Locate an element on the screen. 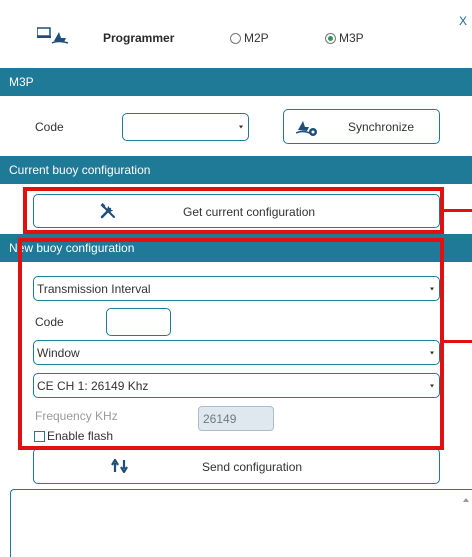 The height and width of the screenshot is (557, 472). channel-select-value: CE CH 1: 26149 Khz is located at coordinates (93, 385).